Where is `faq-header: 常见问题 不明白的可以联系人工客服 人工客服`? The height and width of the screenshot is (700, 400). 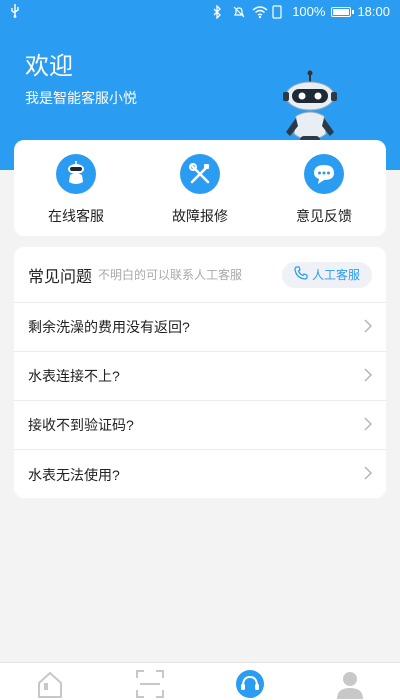 faq-header: 常见问题 不明白的可以联系人工客服 人工客服 is located at coordinates (200, 275).